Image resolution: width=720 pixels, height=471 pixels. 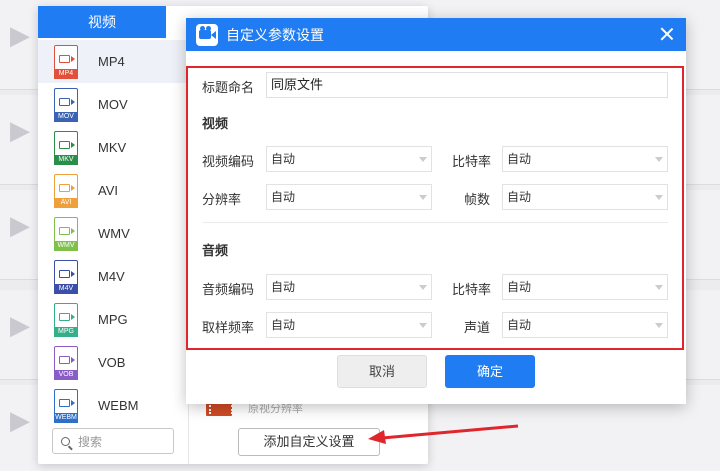 I want to click on ok-button: 确定, so click(x=490, y=371).